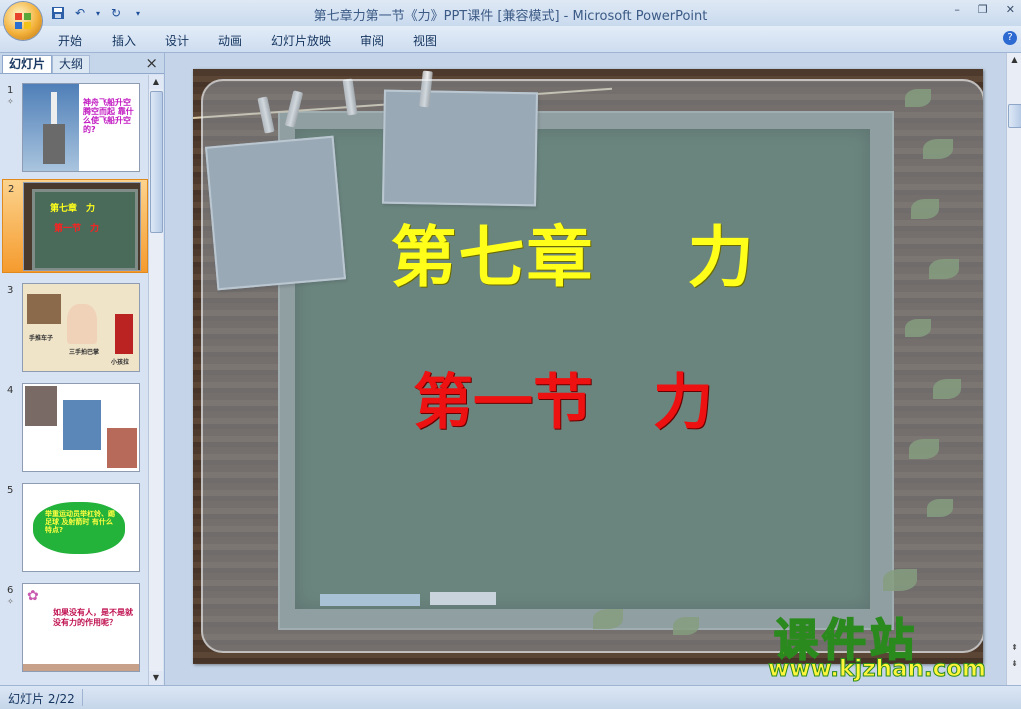 This screenshot has width=1021, height=709. I want to click on slide-thumbnail-3: 3 手推车子 三手拍巴掌 小孩拉, so click(74, 327).